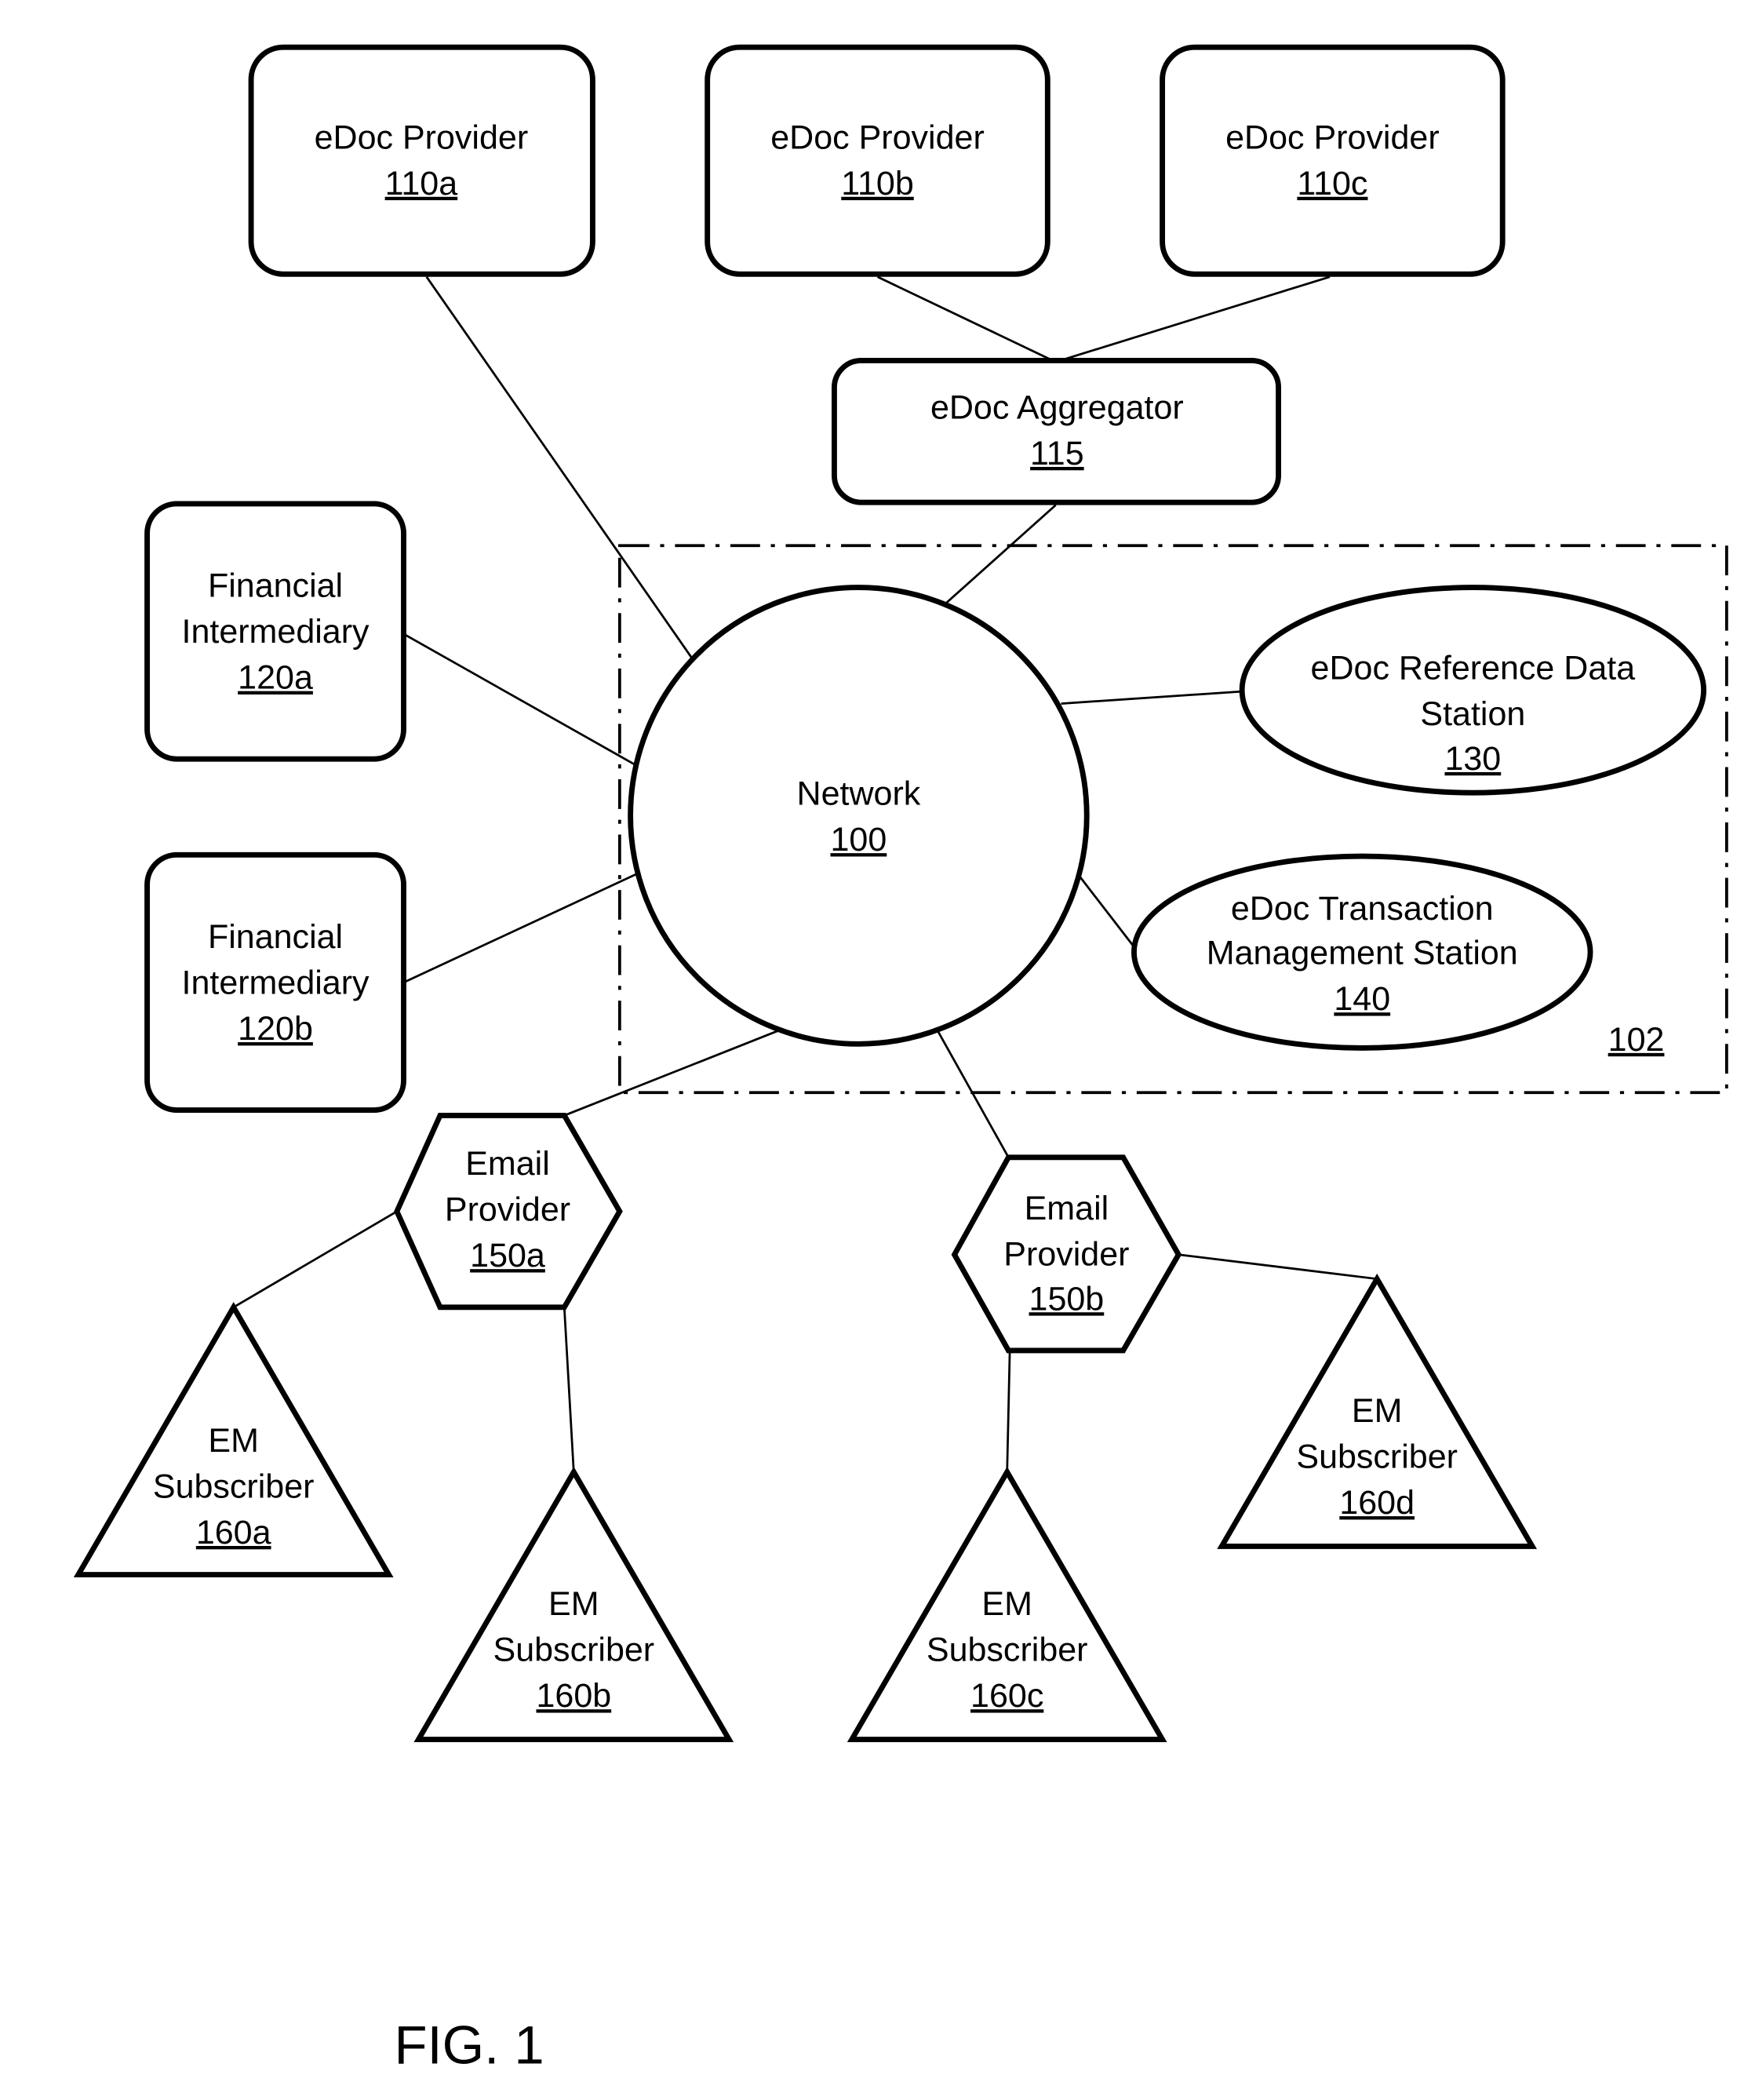  Describe the element at coordinates (1006, 1696) in the screenshot. I see `em-subscriber-ref: 160c` at that location.